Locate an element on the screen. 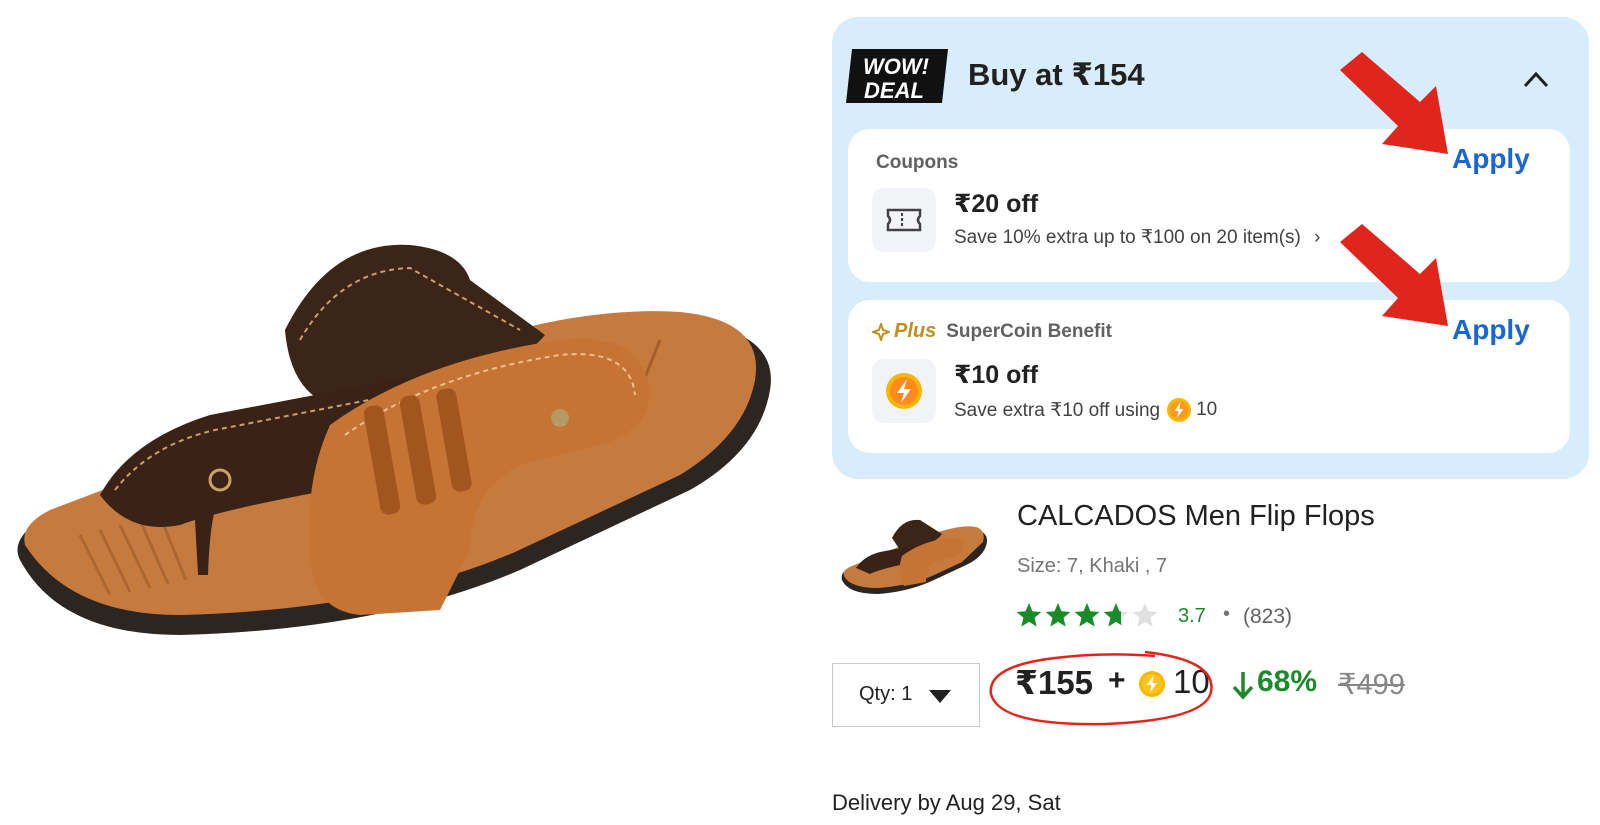 This screenshot has height=825, width=1600. supercoin-small-icon is located at coordinates (1179, 410).